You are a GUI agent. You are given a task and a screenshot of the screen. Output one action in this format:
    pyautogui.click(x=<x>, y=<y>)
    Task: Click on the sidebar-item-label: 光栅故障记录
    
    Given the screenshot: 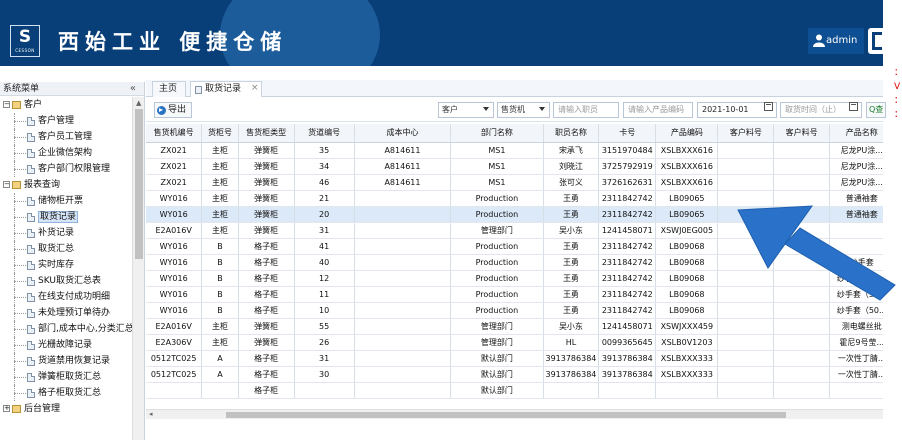 What is the action you would take?
    pyautogui.click(x=65, y=345)
    